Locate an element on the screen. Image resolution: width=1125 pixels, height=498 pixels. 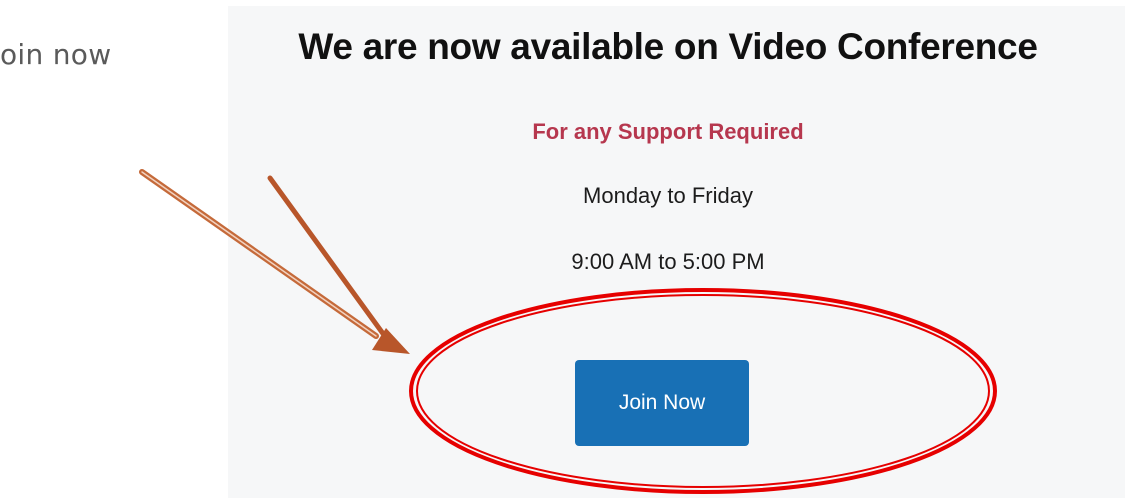
join-now-button: Join Now is located at coordinates (662, 403).